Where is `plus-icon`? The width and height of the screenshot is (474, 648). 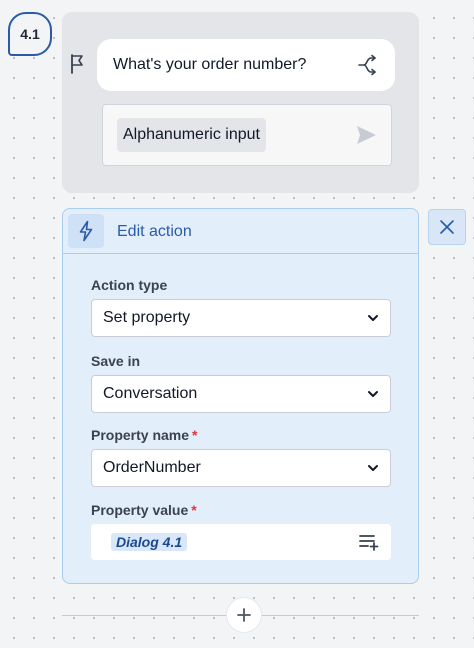
plus-icon is located at coordinates (244, 615).